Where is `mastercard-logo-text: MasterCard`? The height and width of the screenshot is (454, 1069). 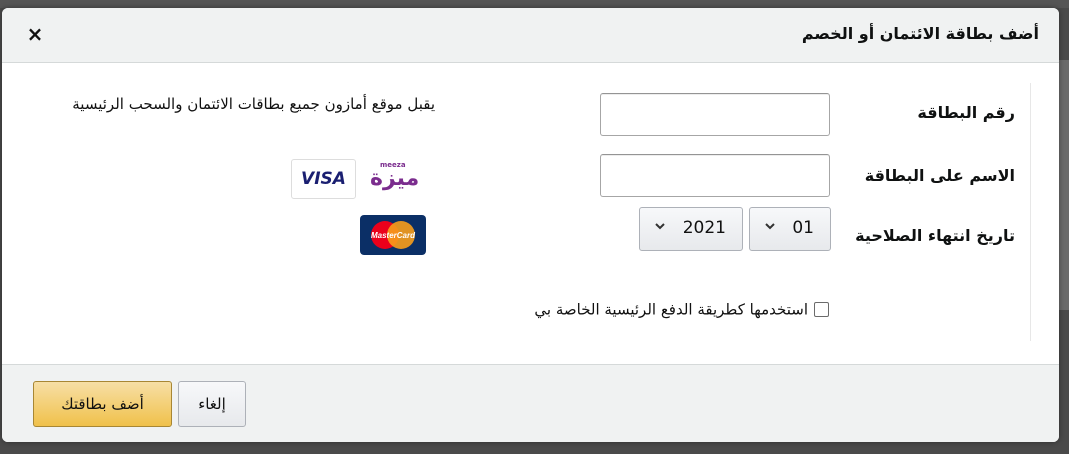
mastercard-logo-text: MasterCard is located at coordinates (393, 235).